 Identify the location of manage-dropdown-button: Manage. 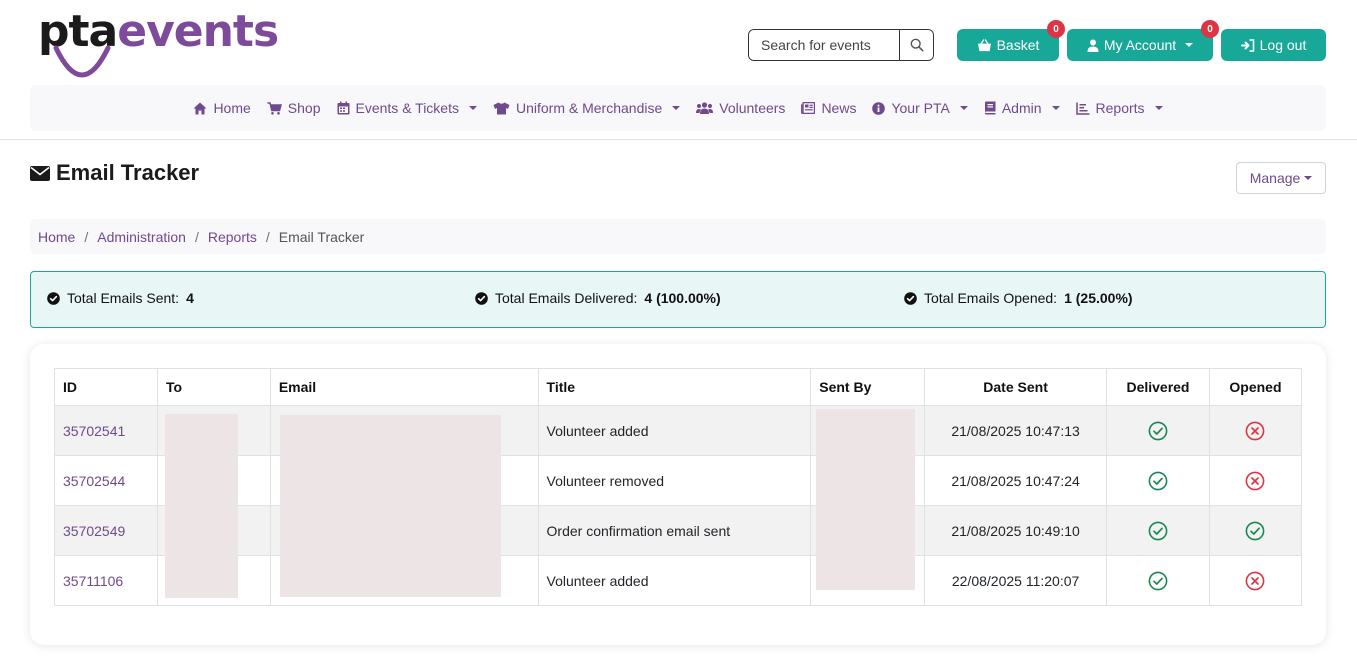
(1281, 178).